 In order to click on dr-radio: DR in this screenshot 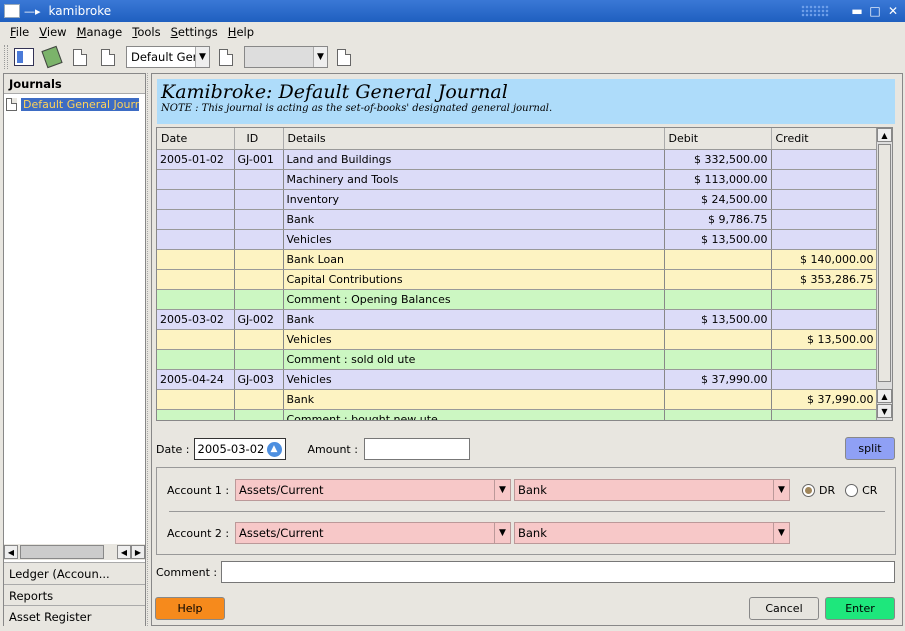, I will do `click(818, 490)`.